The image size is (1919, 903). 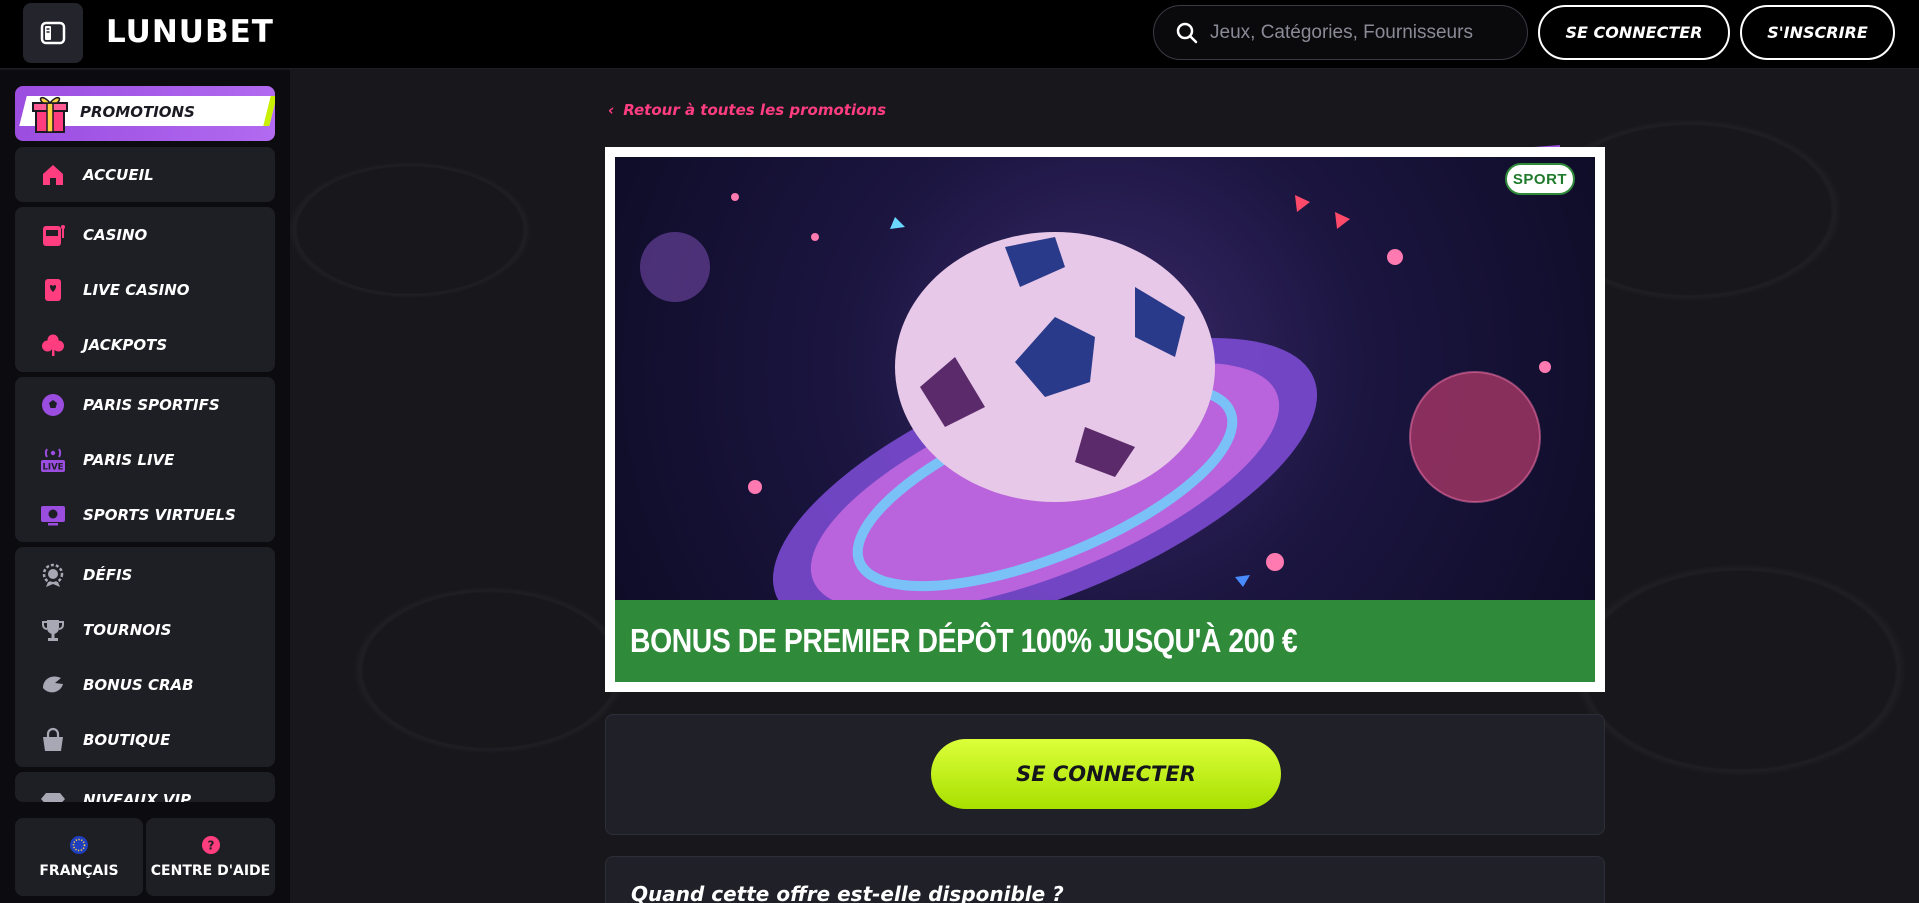 What do you see at coordinates (145, 574) in the screenshot?
I see `sidebar-item-defis: DÉFIS` at bounding box center [145, 574].